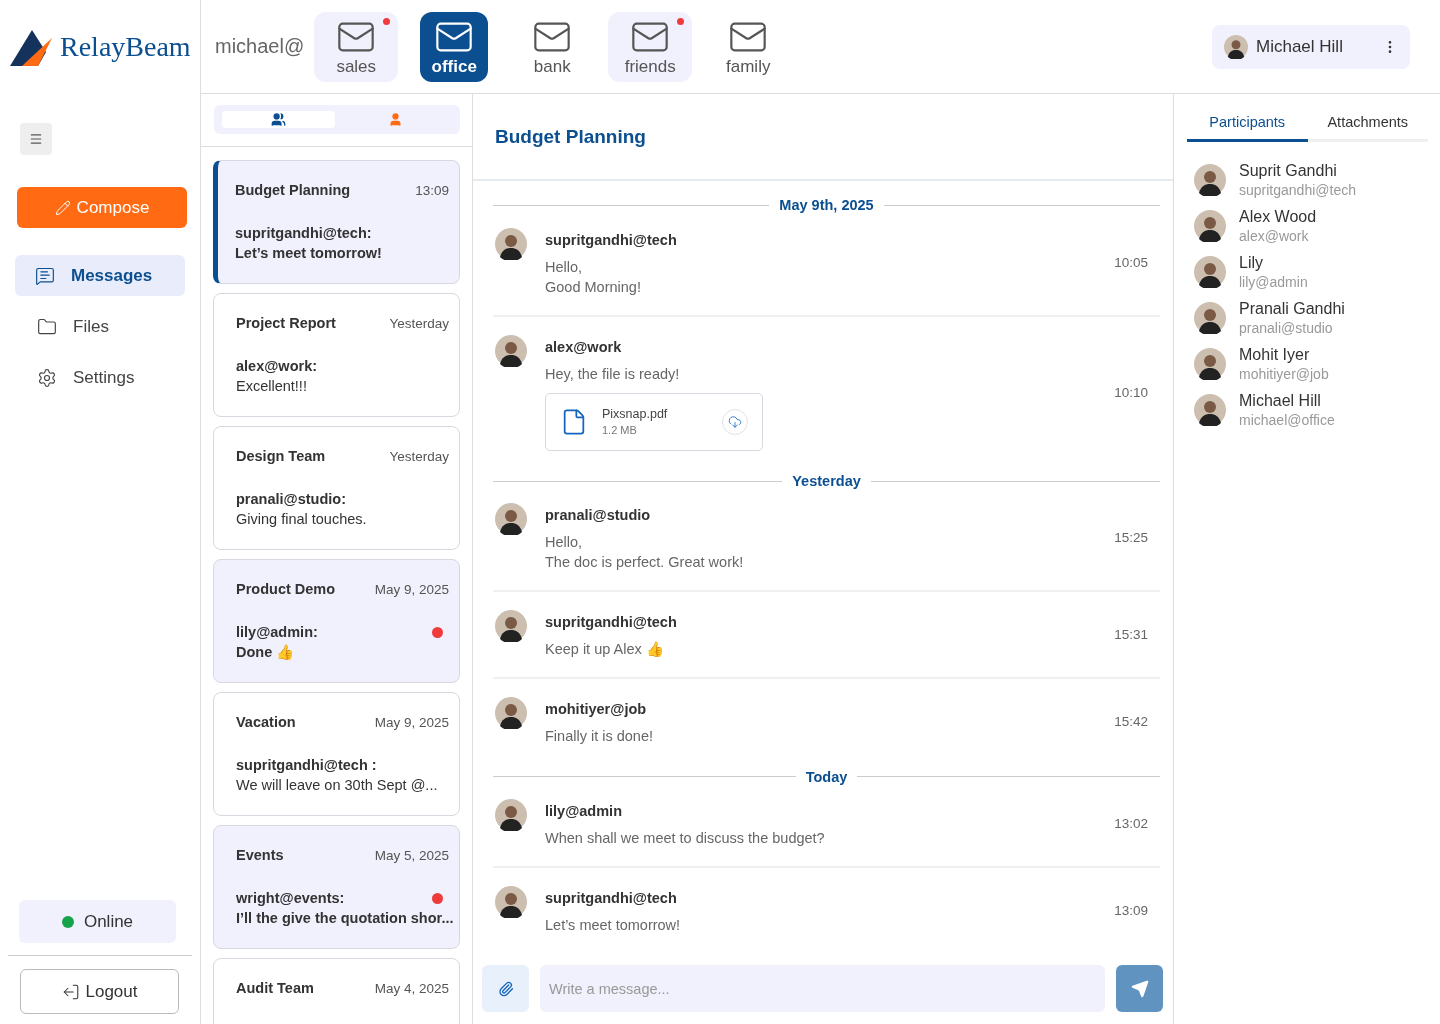 The width and height of the screenshot is (1440, 1024). Describe the element at coordinates (593, 277) in the screenshot. I see `message-text: Hello, Good Morning!` at that location.